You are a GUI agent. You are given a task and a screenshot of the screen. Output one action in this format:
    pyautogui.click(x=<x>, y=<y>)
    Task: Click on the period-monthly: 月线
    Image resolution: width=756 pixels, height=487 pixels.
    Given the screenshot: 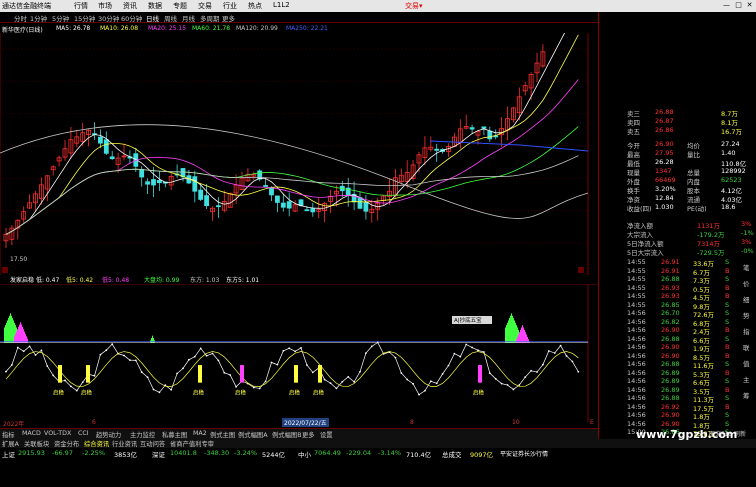 What is the action you would take?
    pyautogui.click(x=188, y=18)
    